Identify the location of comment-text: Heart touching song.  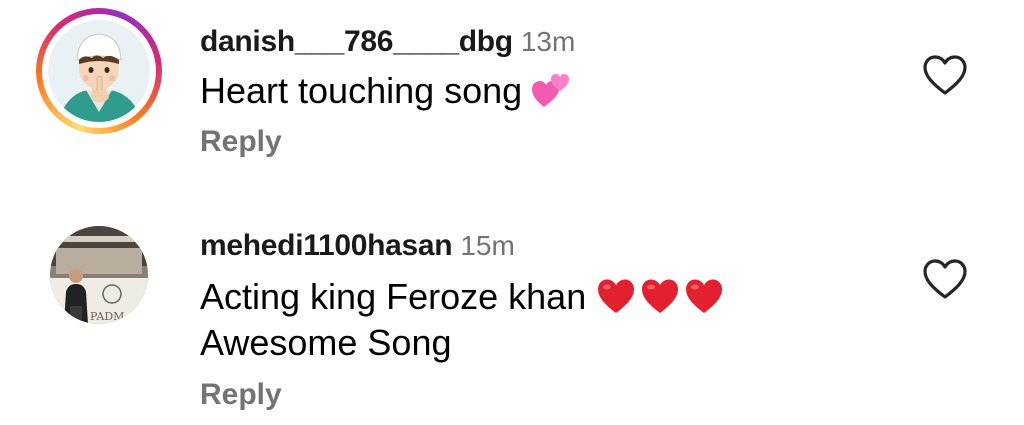
(386, 91).